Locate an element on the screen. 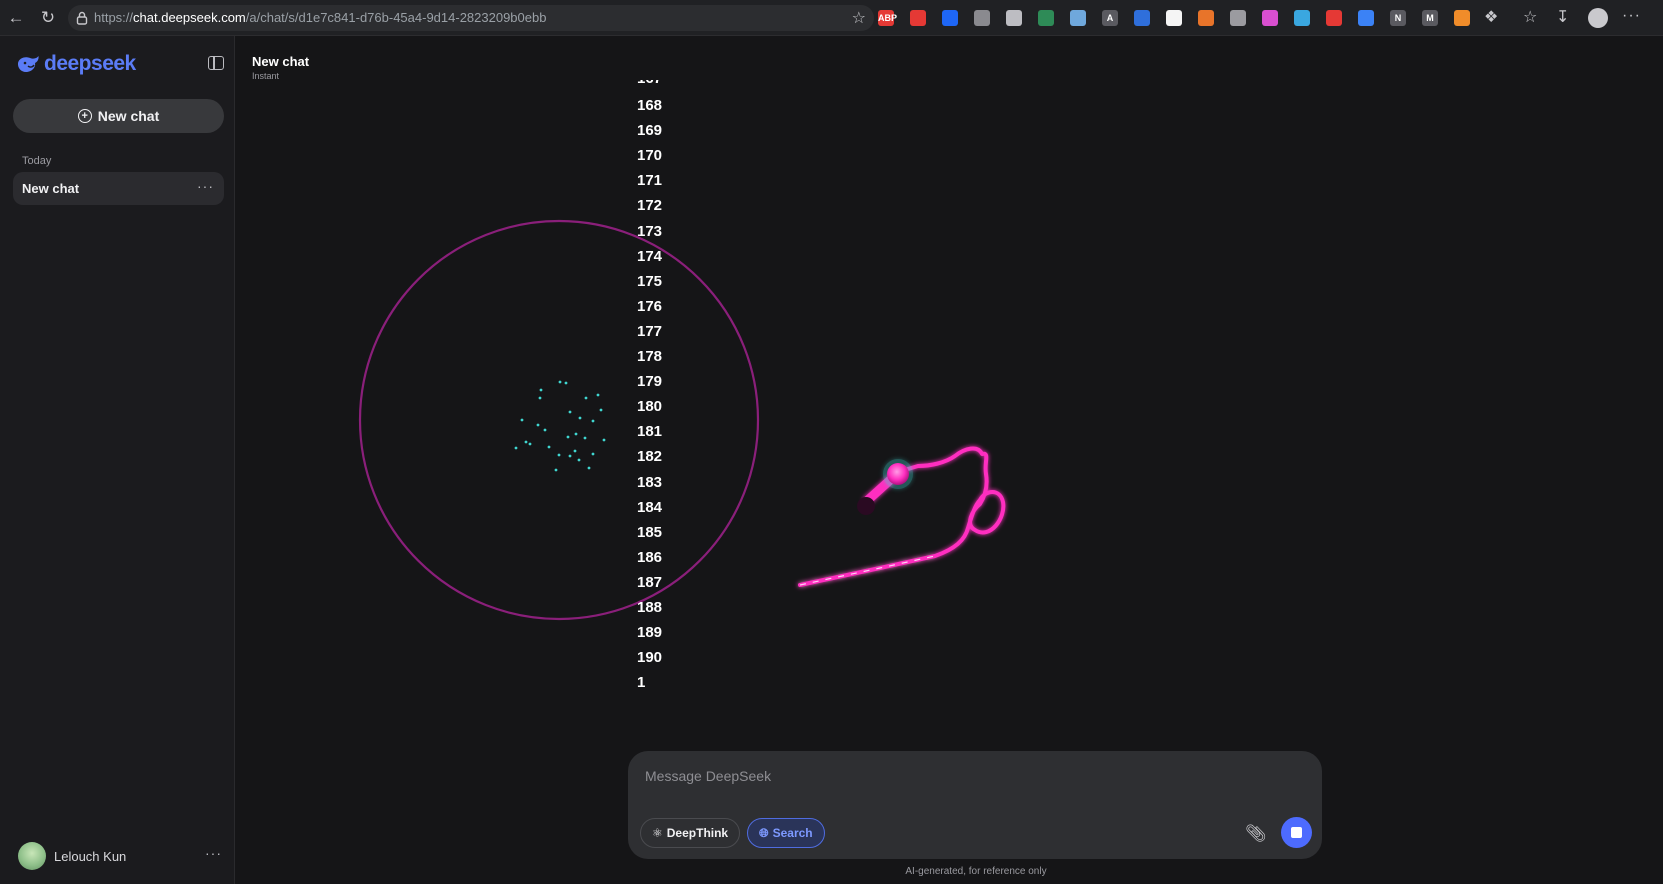 Image resolution: width=1663 pixels, height=884 pixels. disclaimer: AI-generated, for reference only is located at coordinates (976, 871).